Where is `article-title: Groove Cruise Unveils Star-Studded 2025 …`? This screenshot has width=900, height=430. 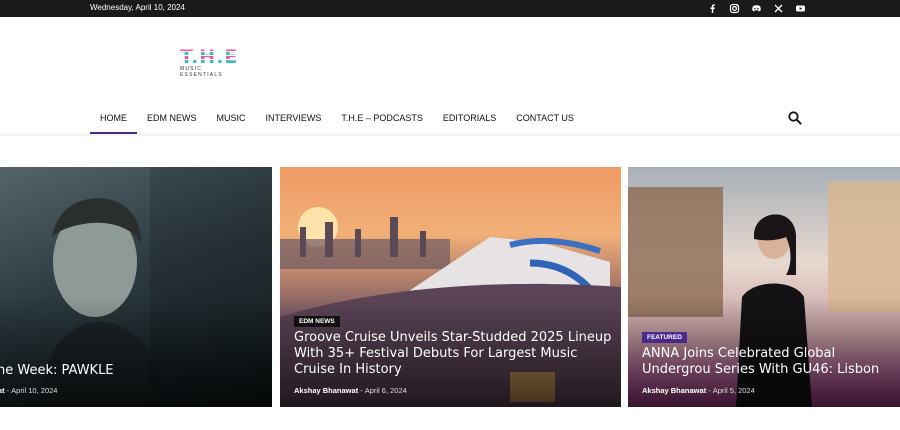
article-title: Groove Cruise Unveils Star-Studded 2025 … is located at coordinates (454, 354).